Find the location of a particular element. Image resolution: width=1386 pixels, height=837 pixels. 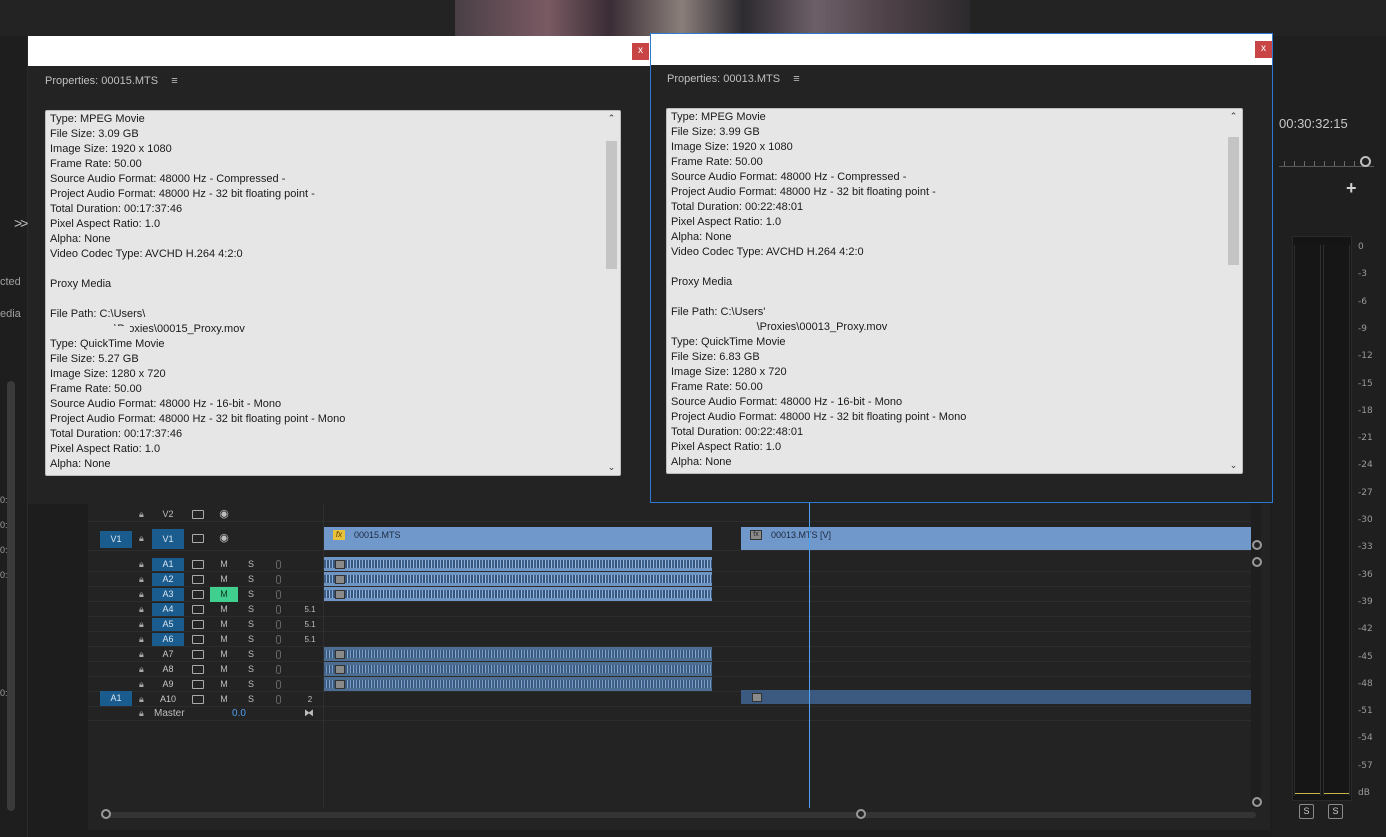

track-target-a1: A1 is located at coordinates (168, 564).